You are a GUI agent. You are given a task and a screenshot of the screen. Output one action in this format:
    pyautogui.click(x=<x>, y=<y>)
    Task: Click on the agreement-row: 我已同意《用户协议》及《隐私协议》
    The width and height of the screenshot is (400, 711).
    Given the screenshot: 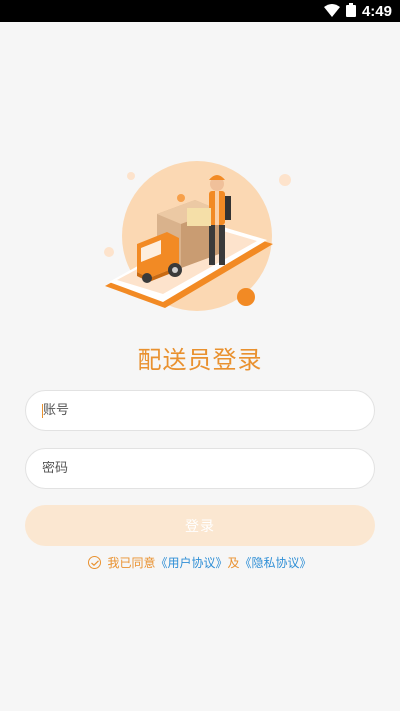 What is the action you would take?
    pyautogui.click(x=200, y=562)
    